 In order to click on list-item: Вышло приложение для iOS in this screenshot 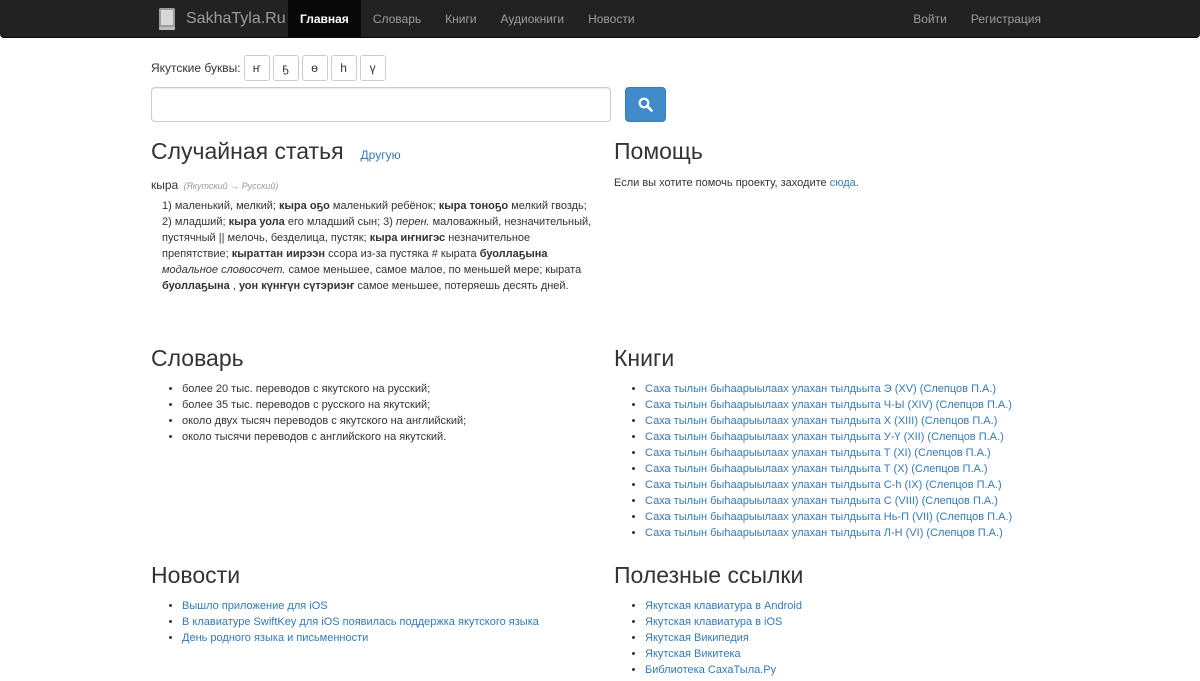, I will do `click(386, 606)`.